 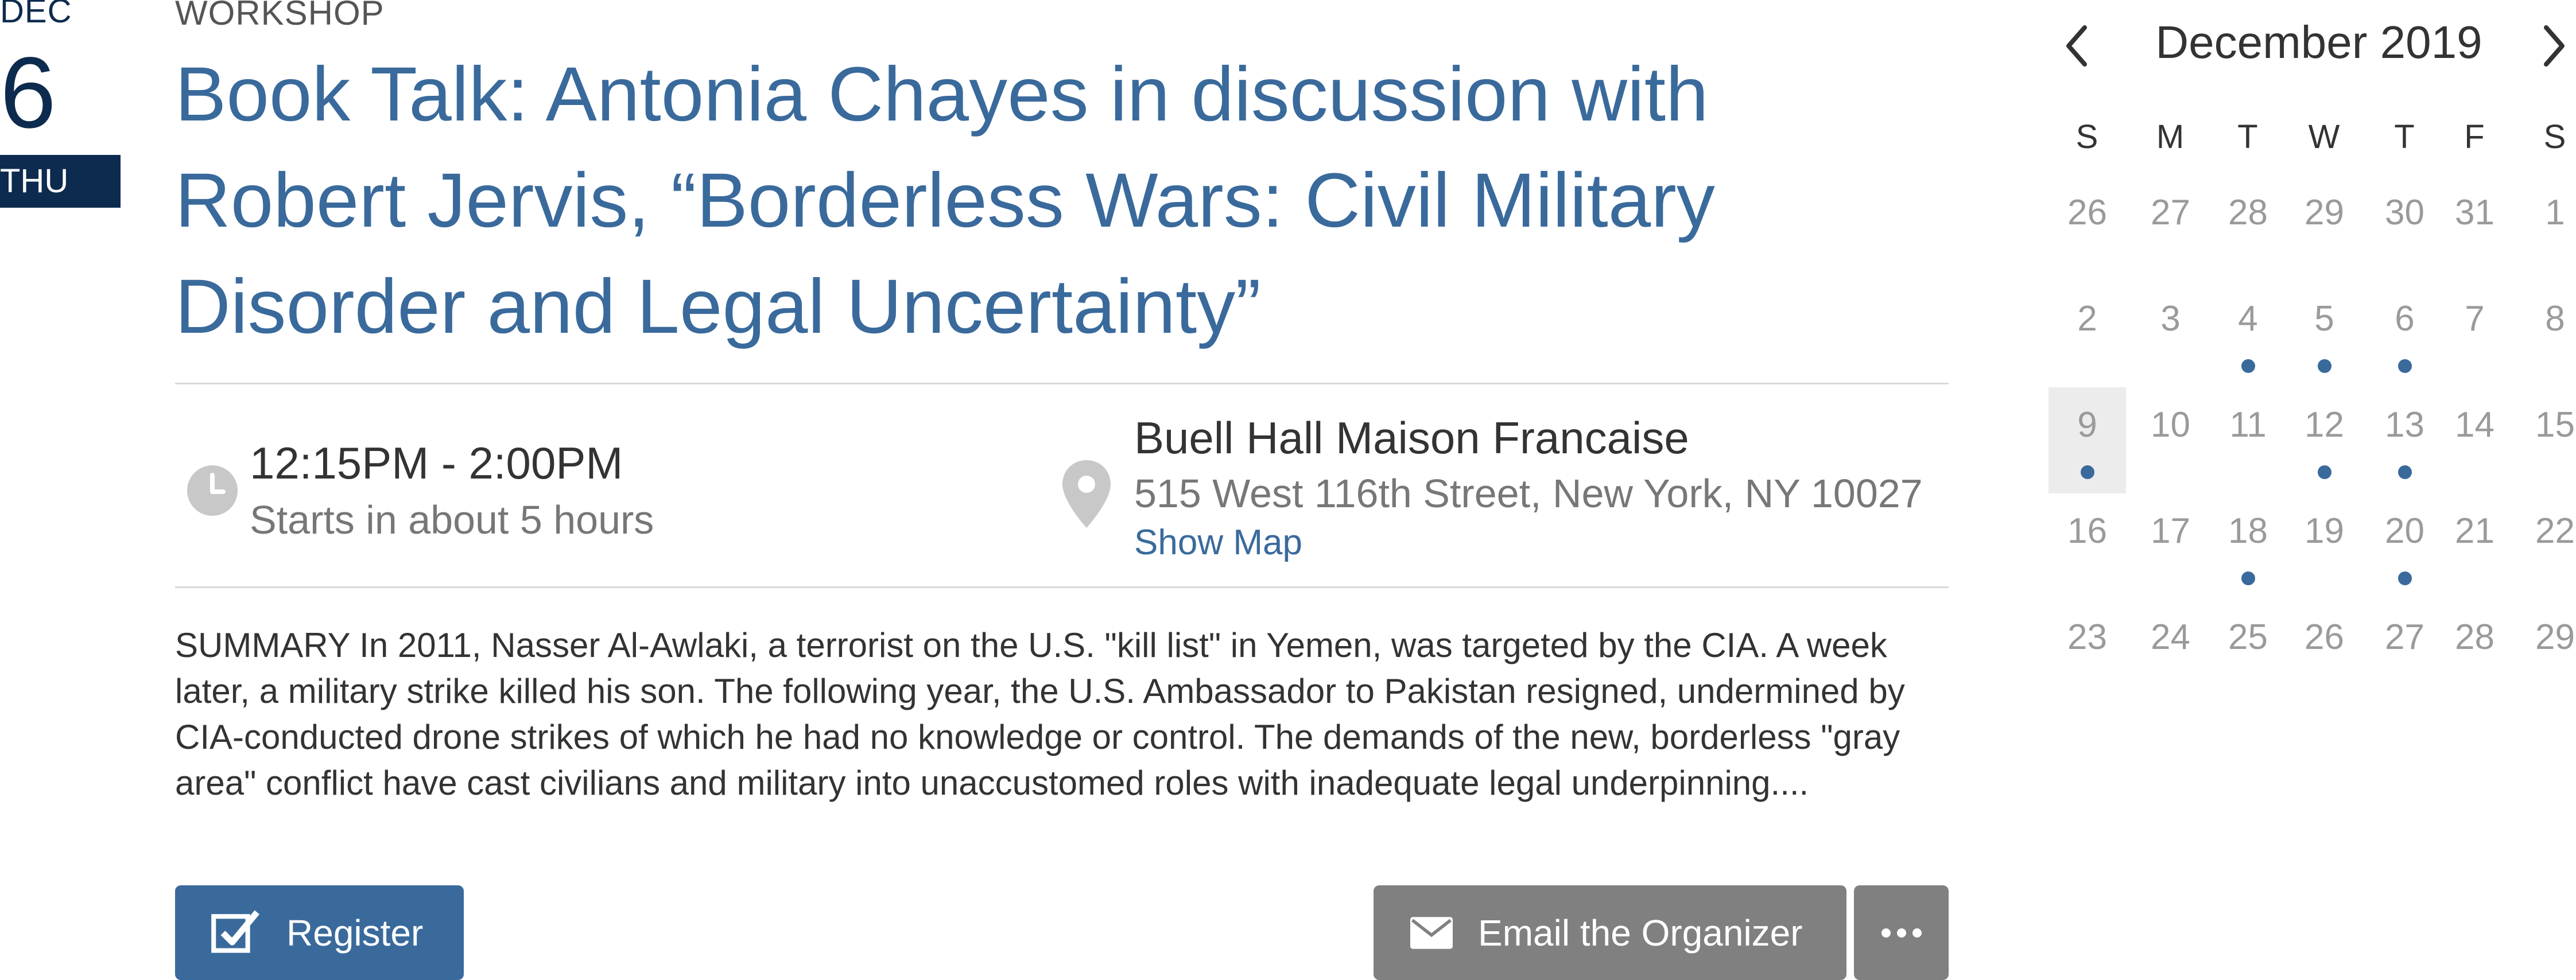 What do you see at coordinates (2555, 319) in the screenshot?
I see `calendar-day-number: 8` at bounding box center [2555, 319].